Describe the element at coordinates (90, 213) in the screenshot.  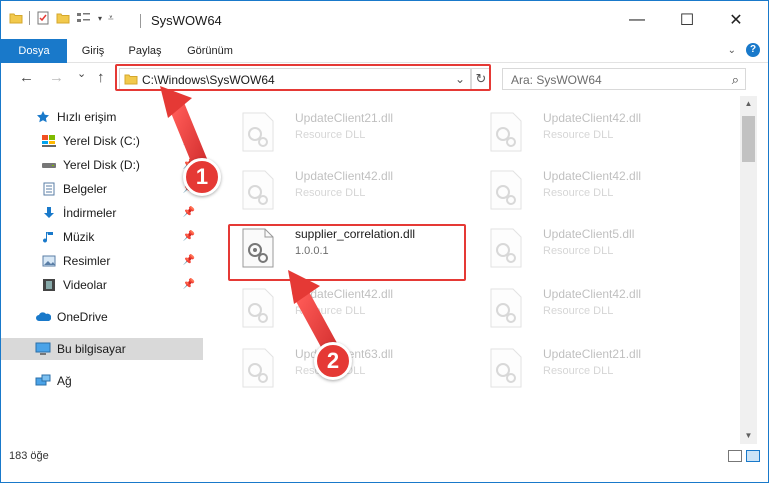
I see `sidebar-item-label: İndirmeler` at that location.